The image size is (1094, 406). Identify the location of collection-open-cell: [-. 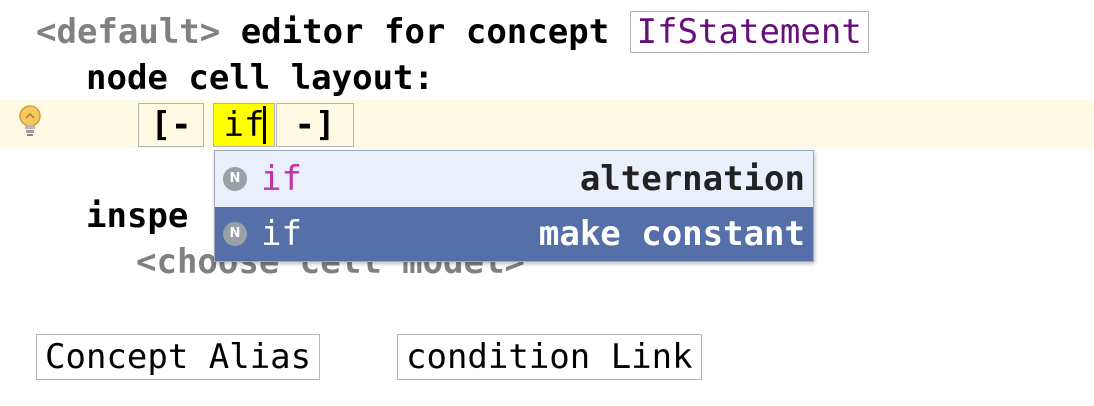
(171, 125).